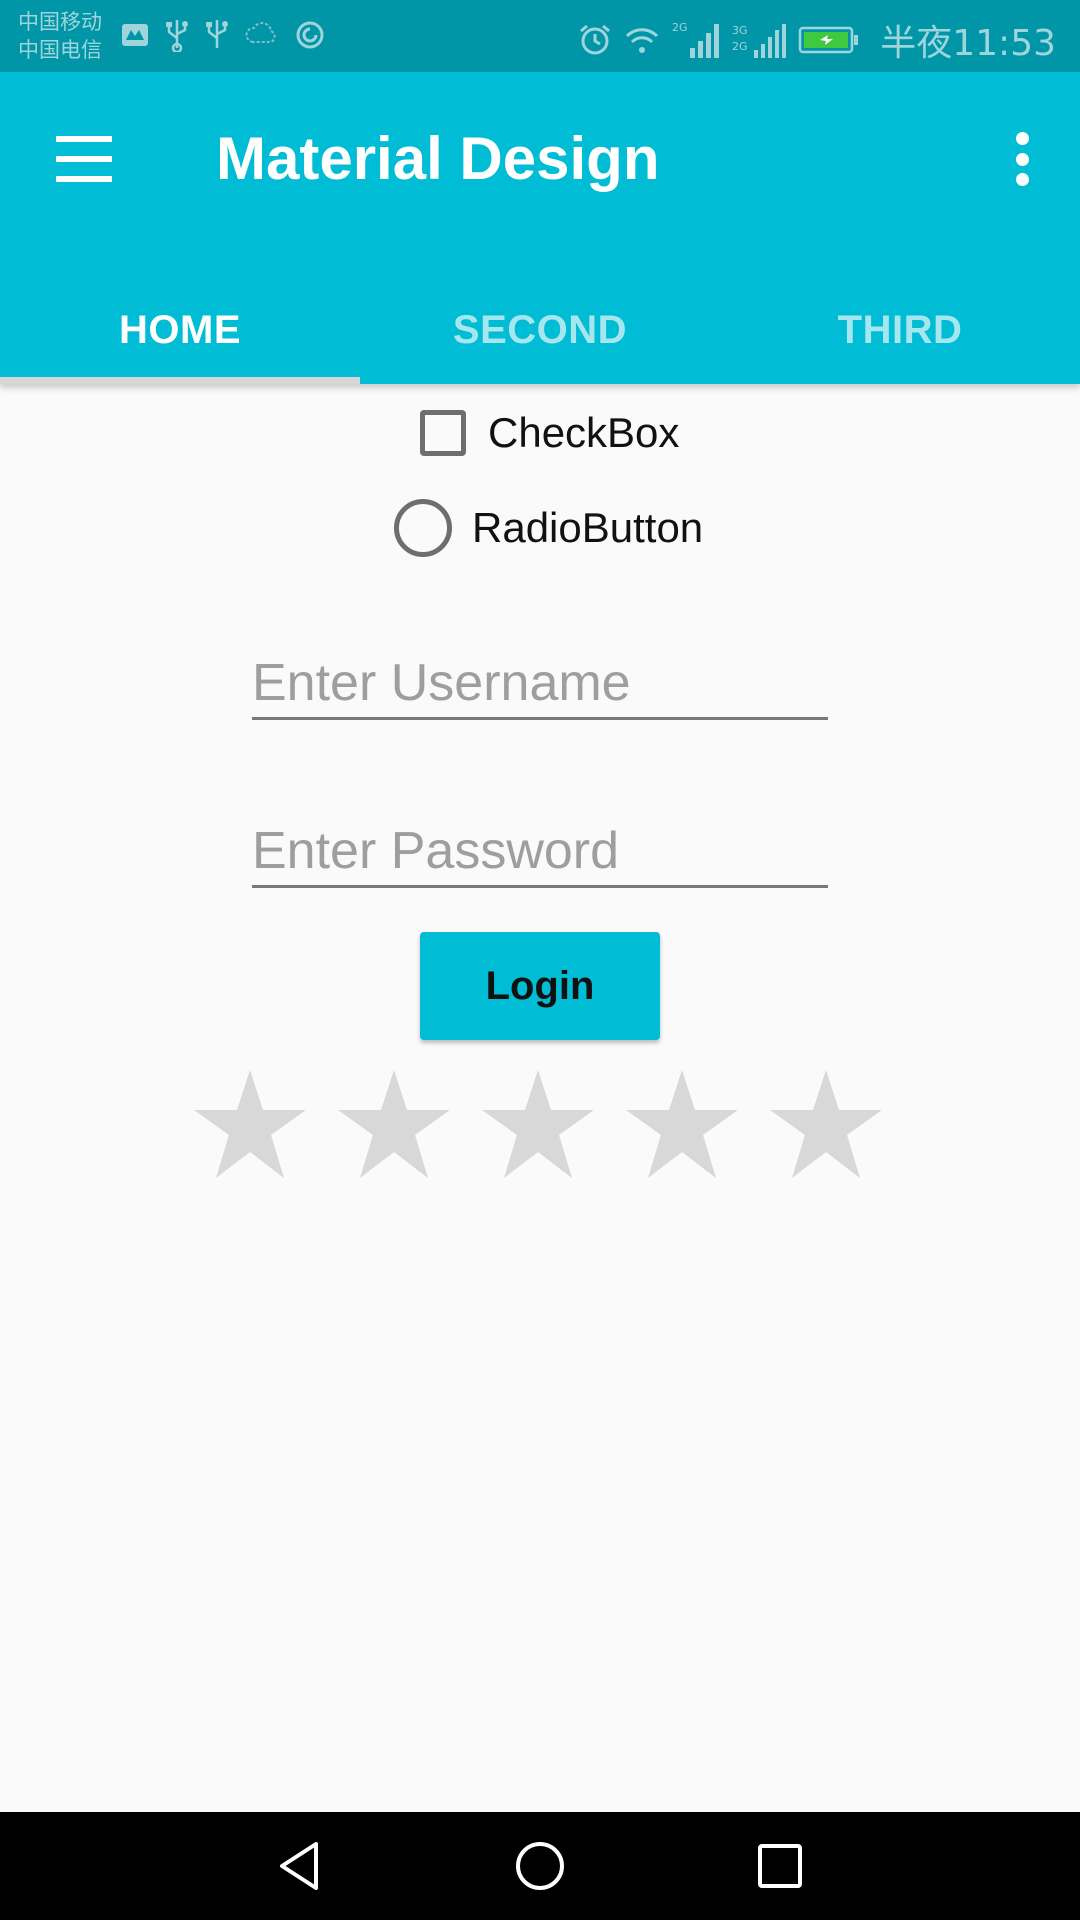 Image resolution: width=1080 pixels, height=1920 pixels. I want to click on status-right-icons: 2G 3G 2G 半夜11:53, so click(817, 40).